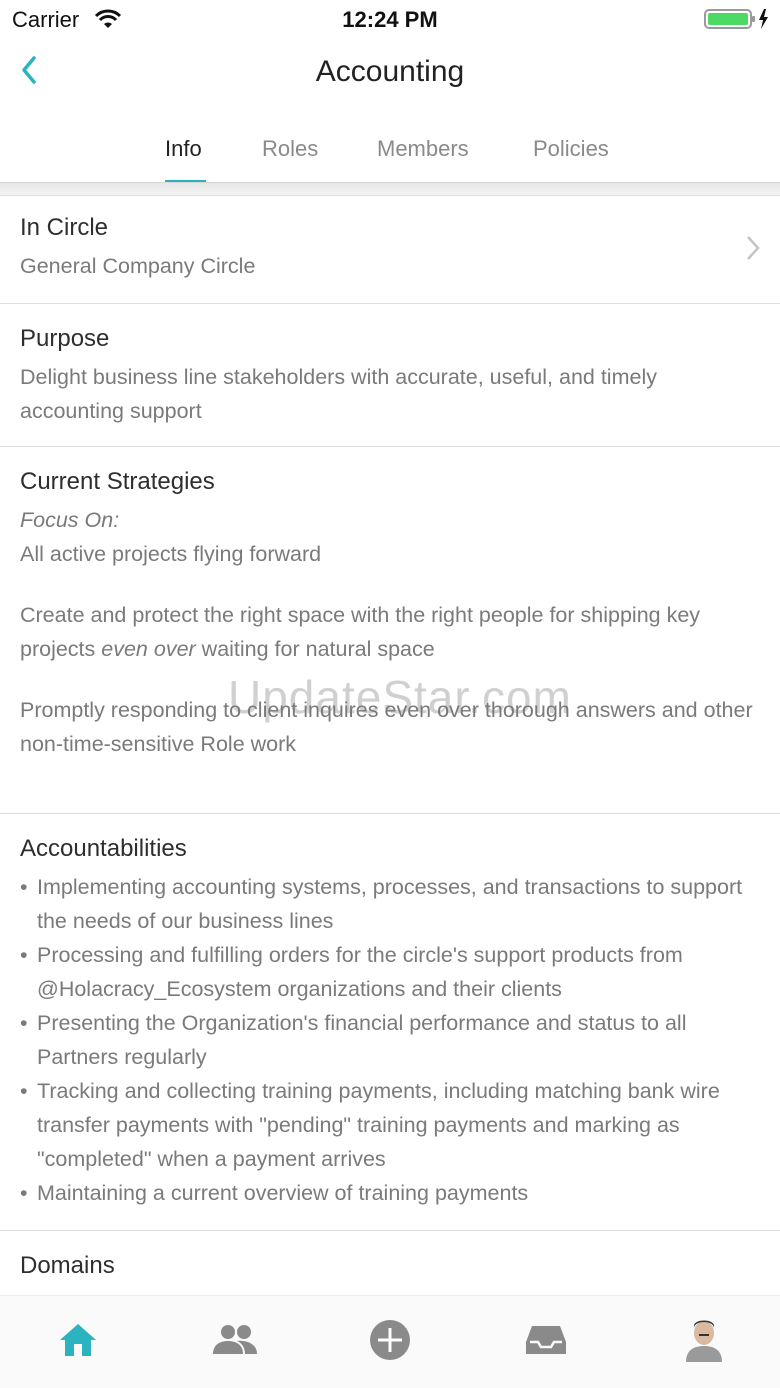 This screenshot has height=1388, width=780. Describe the element at coordinates (78, 1340) in the screenshot. I see `home-icon` at that location.